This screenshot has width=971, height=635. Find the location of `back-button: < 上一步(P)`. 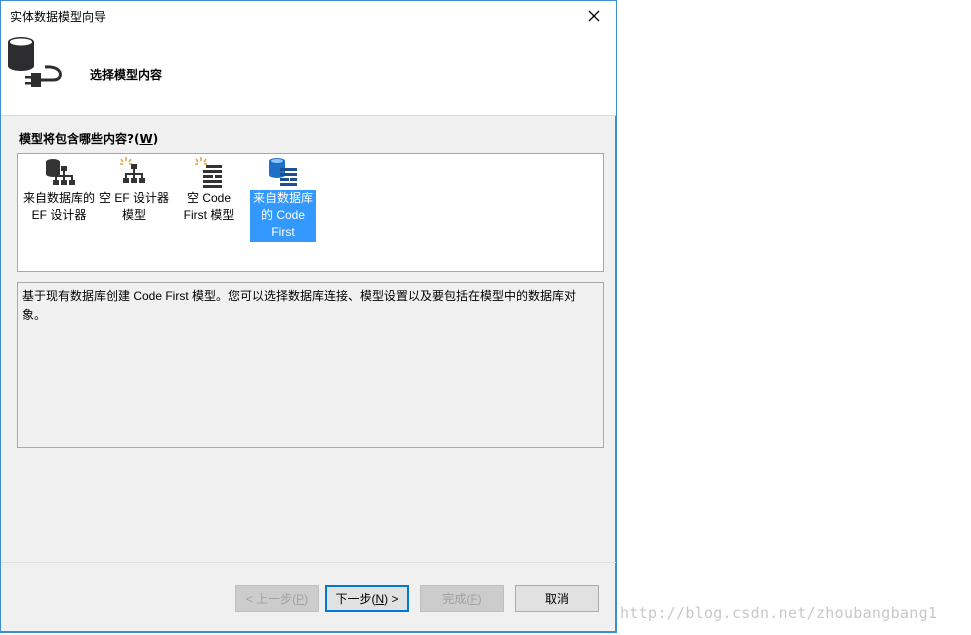

back-button: < 上一步(P) is located at coordinates (277, 598).